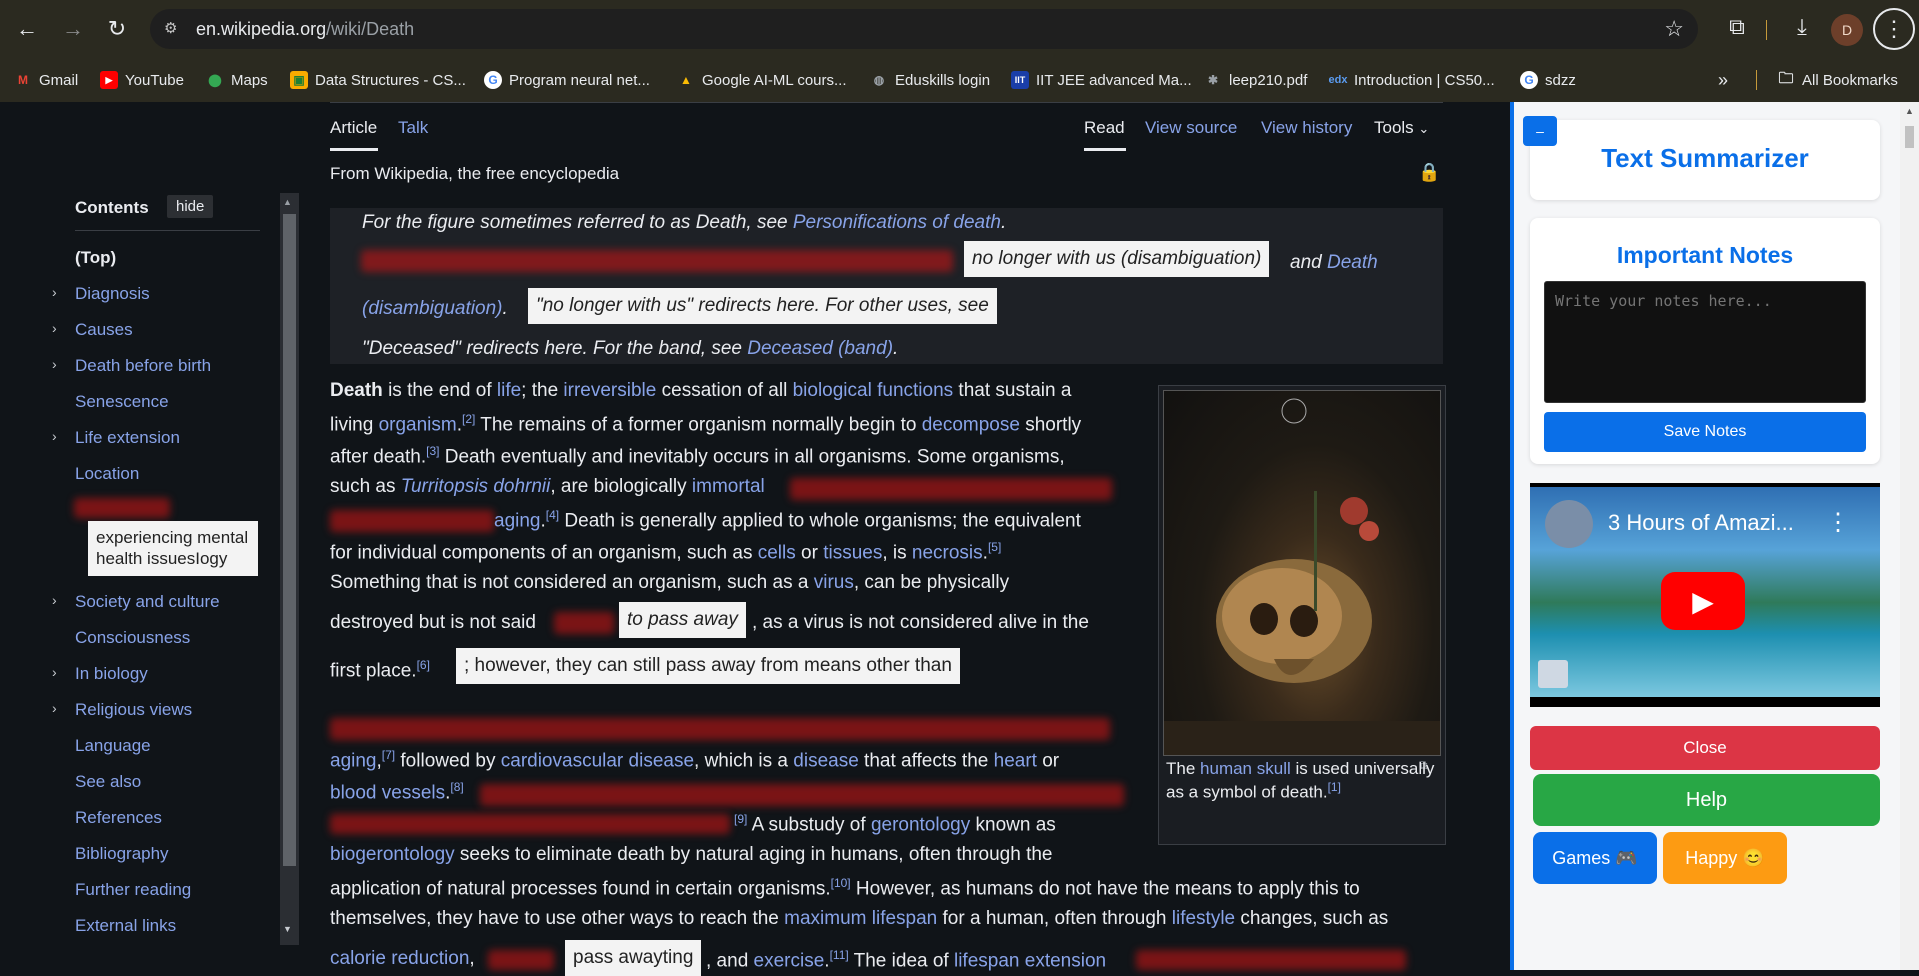 This screenshot has width=1919, height=976. I want to click on happy-button: Happy 😊, so click(1725, 858).